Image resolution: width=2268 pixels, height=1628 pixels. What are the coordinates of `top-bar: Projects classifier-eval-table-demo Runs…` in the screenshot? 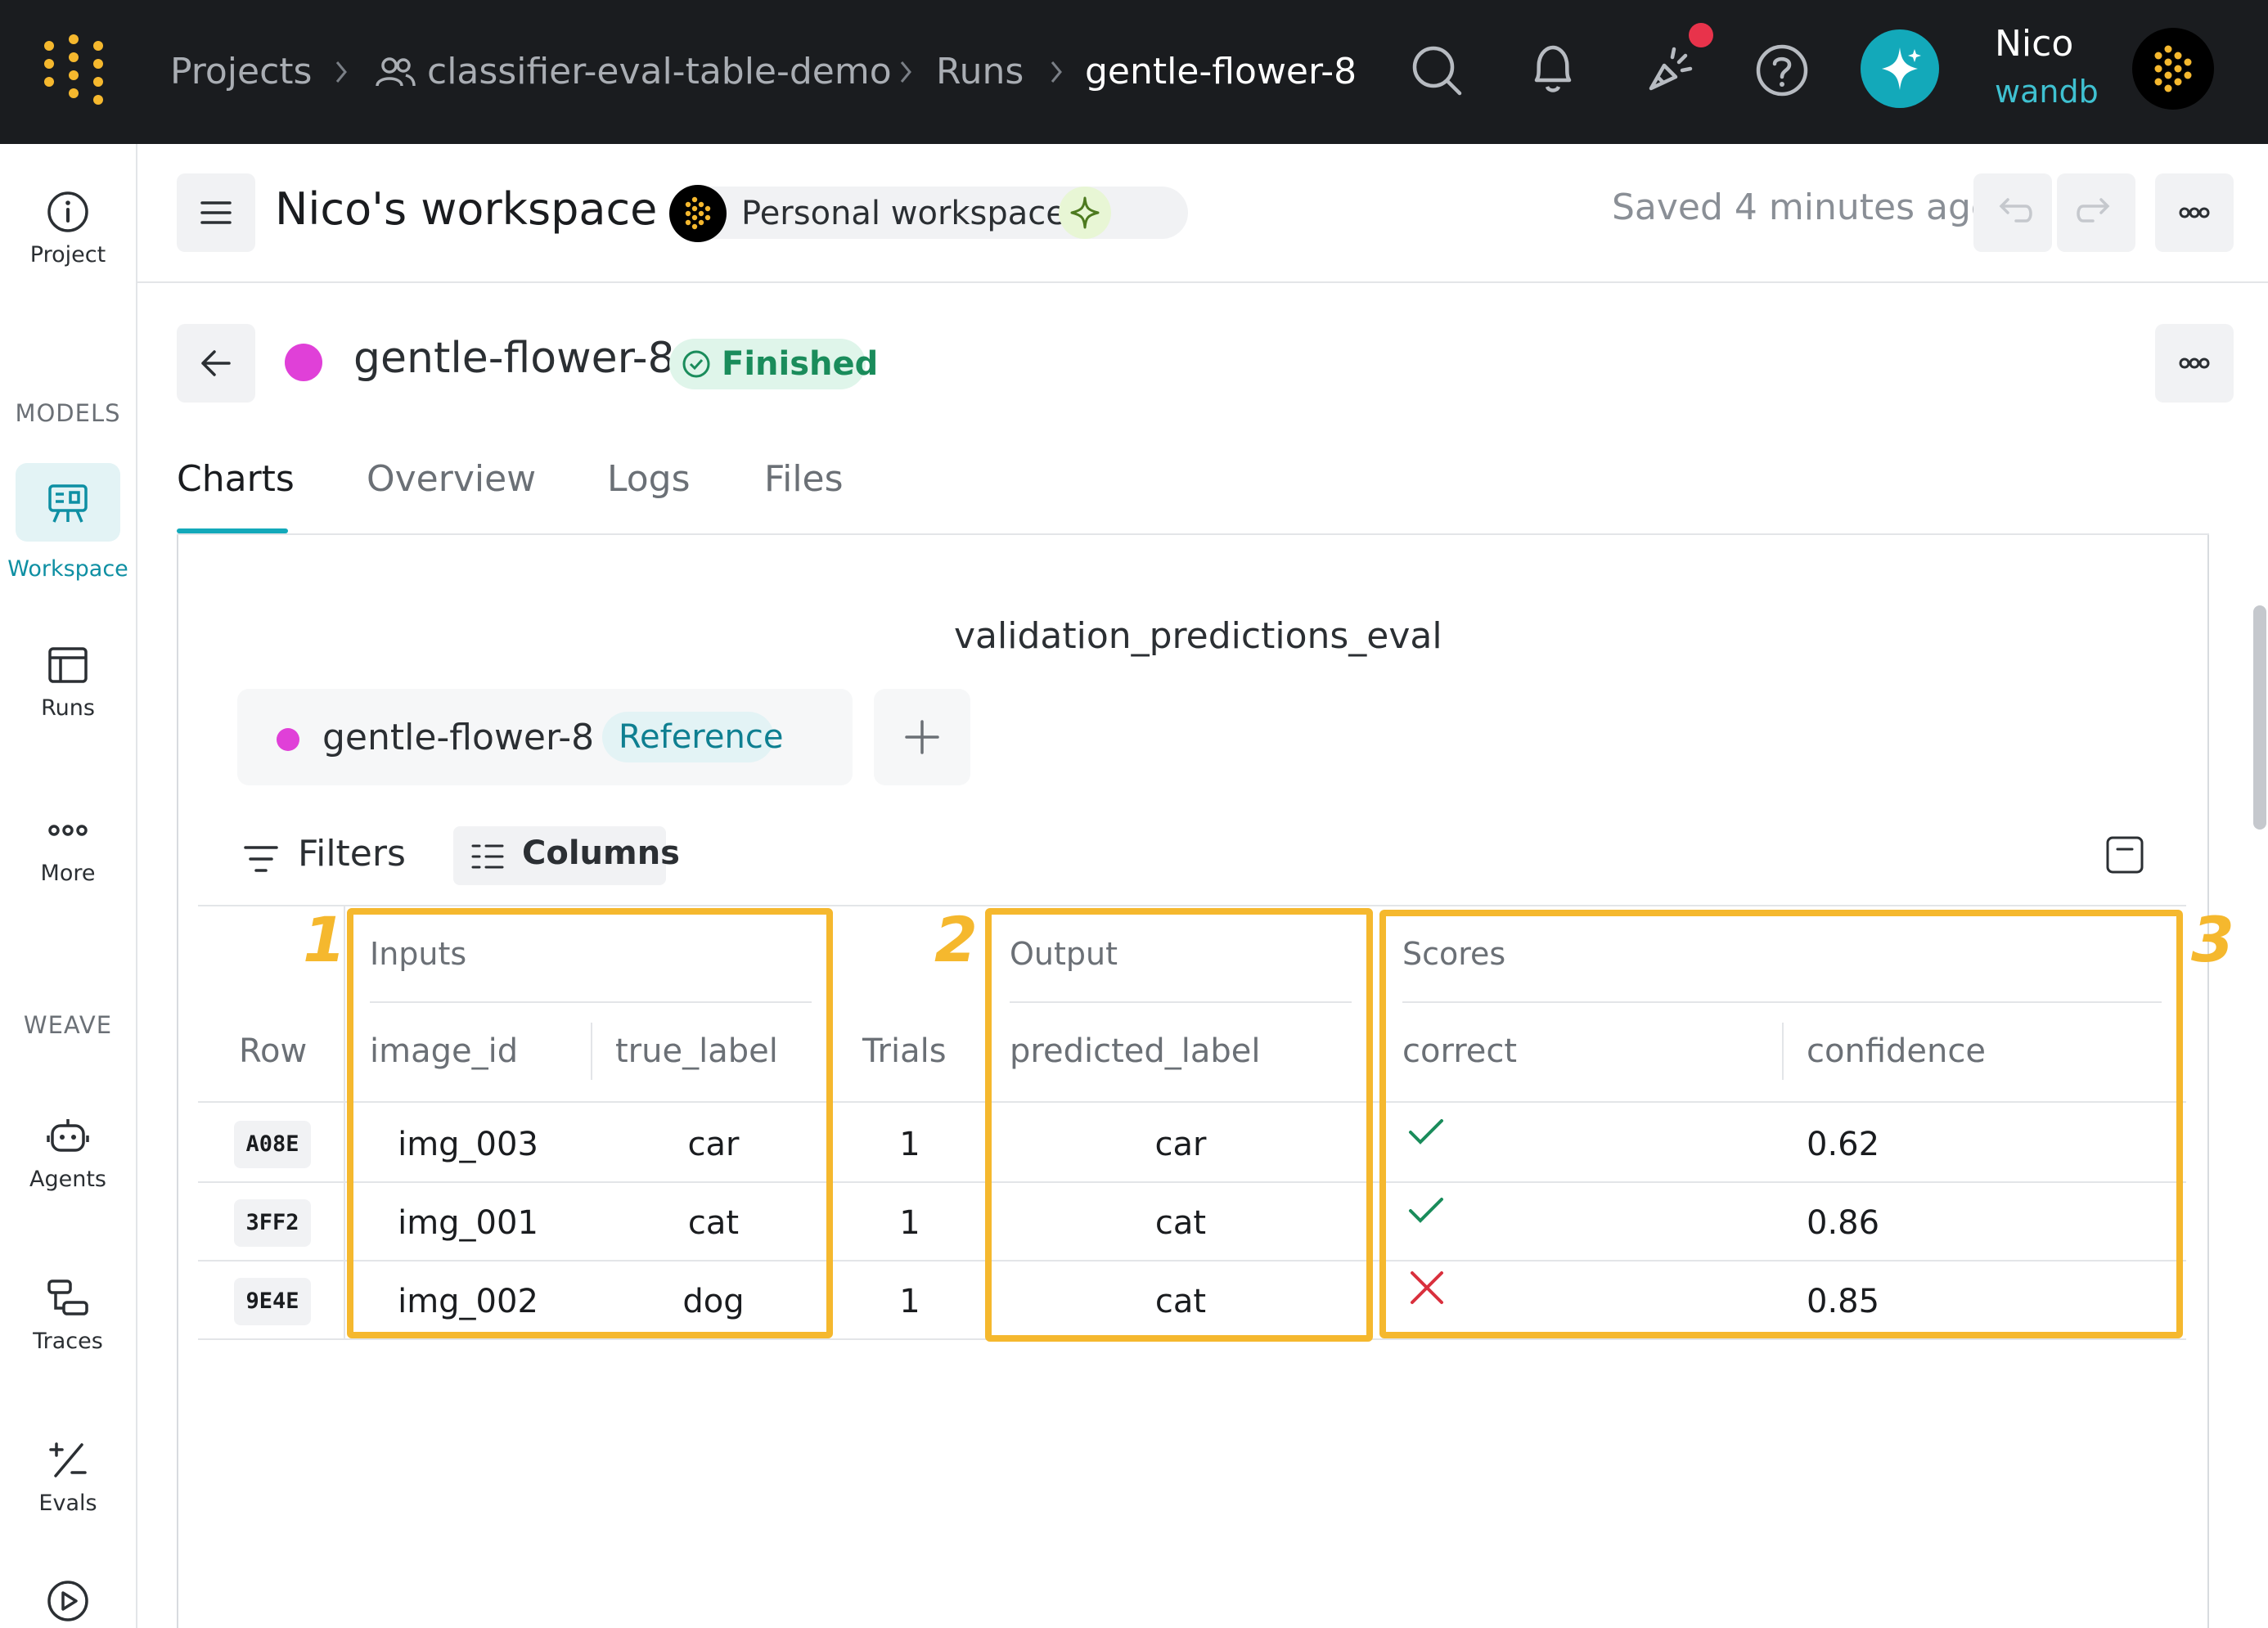 It's located at (1134, 72).